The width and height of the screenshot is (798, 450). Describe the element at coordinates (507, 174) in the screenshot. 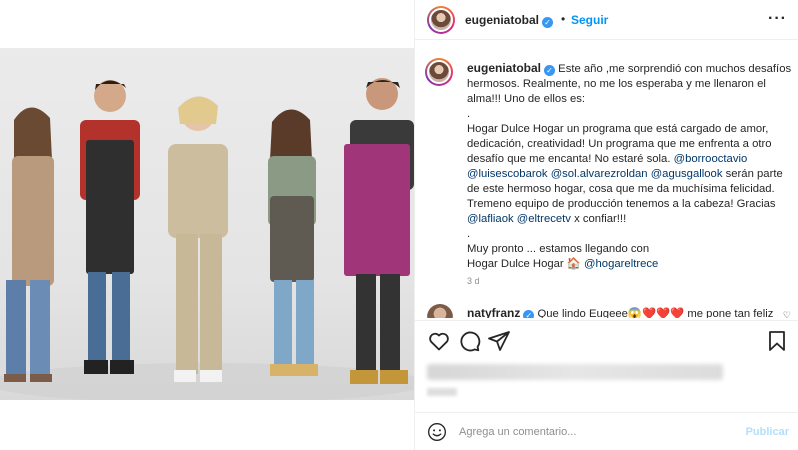

I see `mention-link: @luisescobarok` at that location.